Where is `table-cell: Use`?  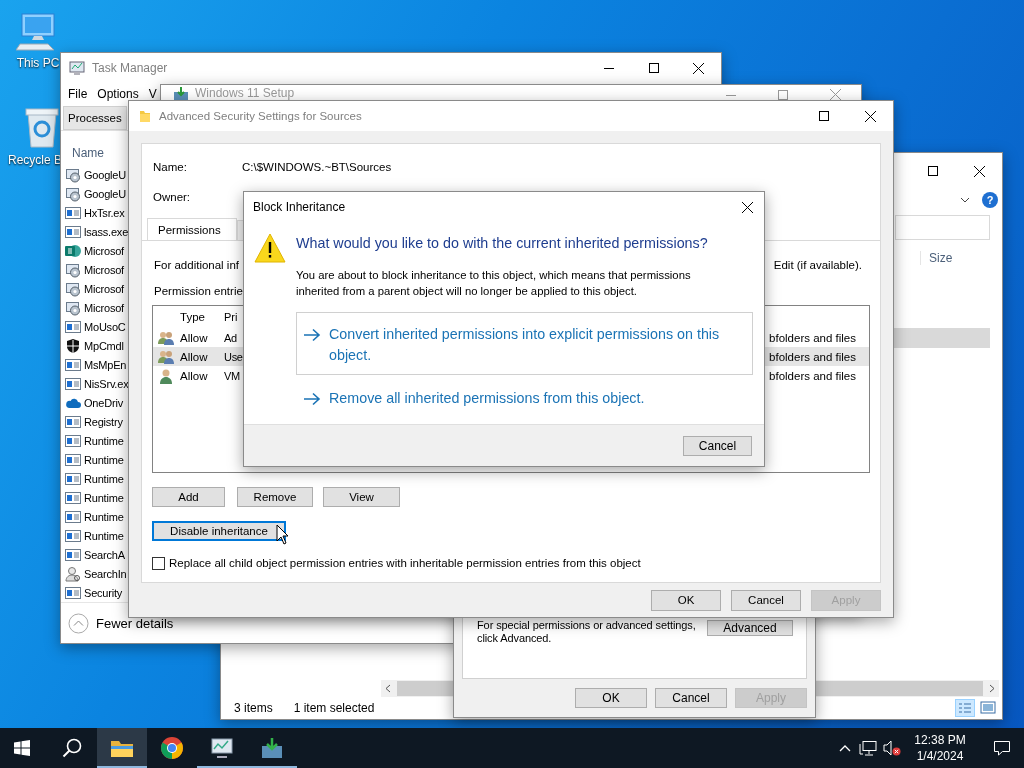
table-cell: Use is located at coordinates (233, 356).